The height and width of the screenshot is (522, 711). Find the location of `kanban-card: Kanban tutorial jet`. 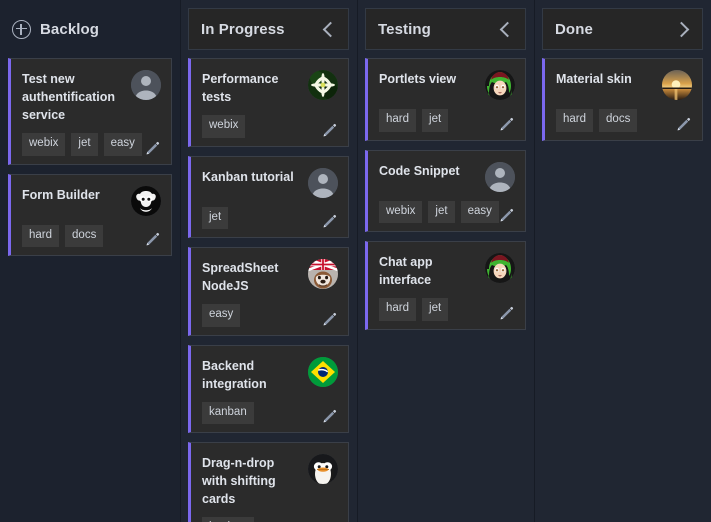

kanban-card: Kanban tutorial jet is located at coordinates (268, 196).